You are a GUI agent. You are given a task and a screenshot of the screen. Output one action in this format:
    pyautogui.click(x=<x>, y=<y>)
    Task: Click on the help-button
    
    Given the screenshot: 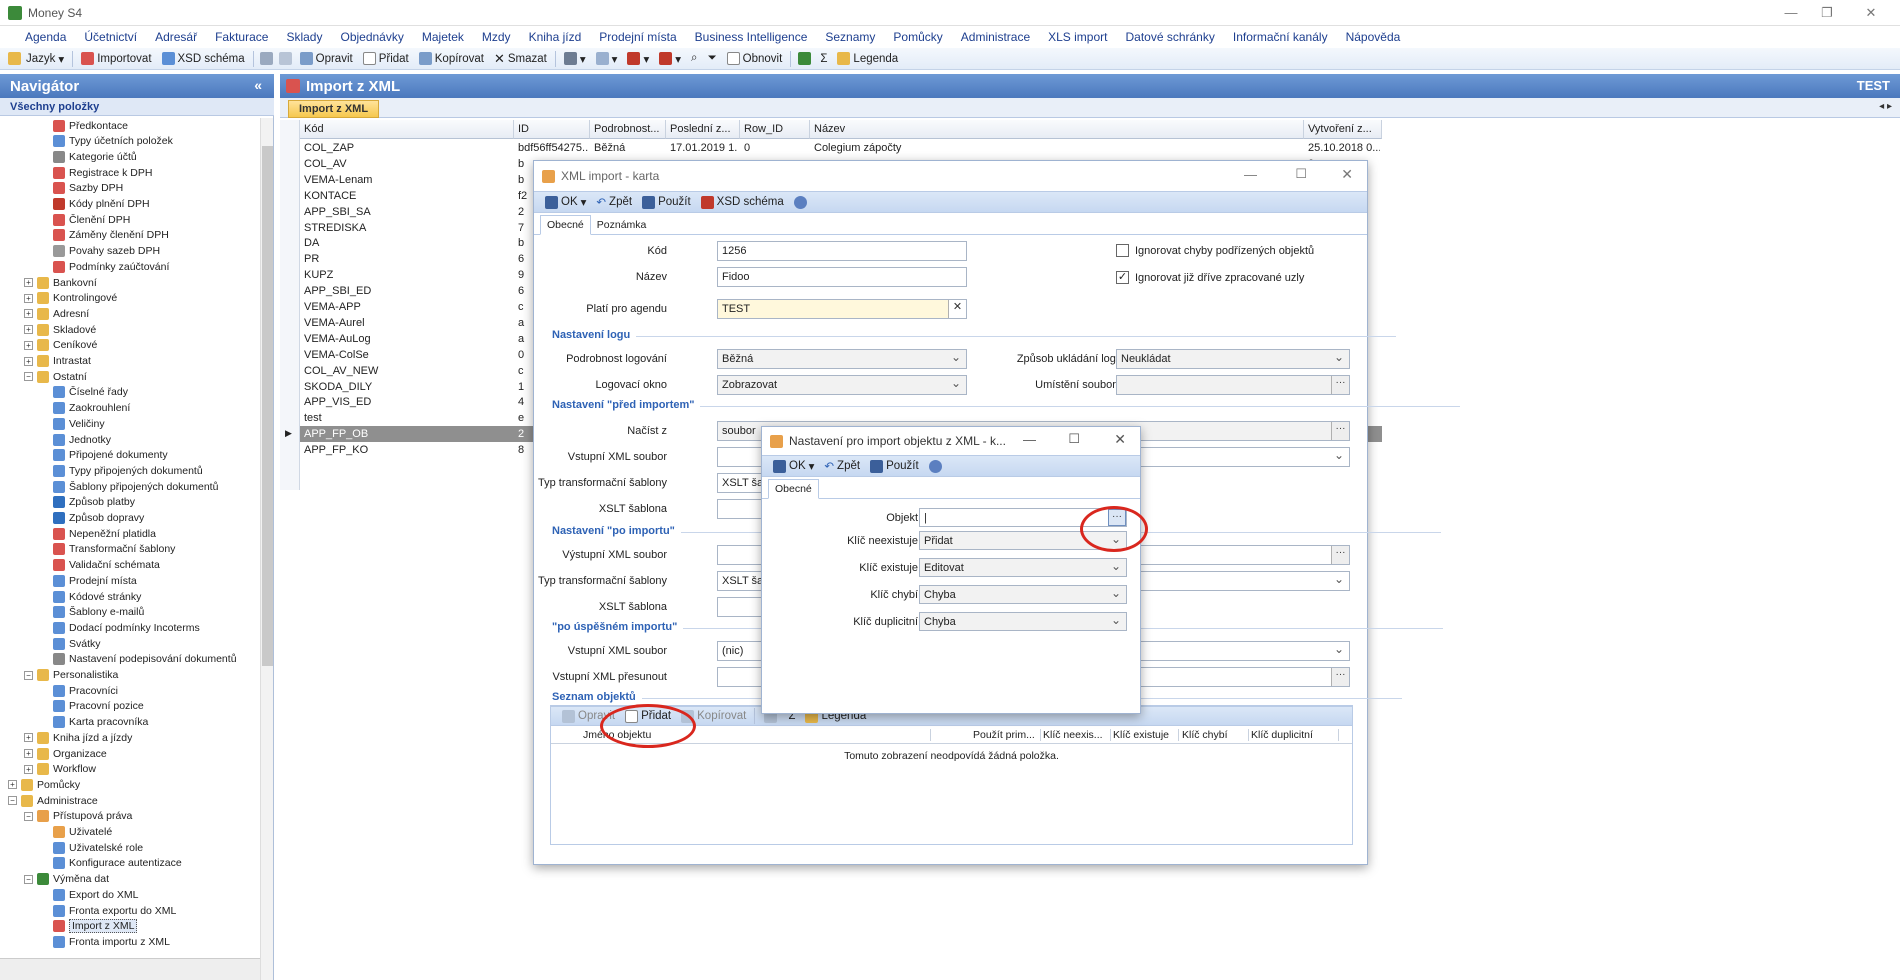 What is the action you would take?
    pyautogui.click(x=800, y=202)
    